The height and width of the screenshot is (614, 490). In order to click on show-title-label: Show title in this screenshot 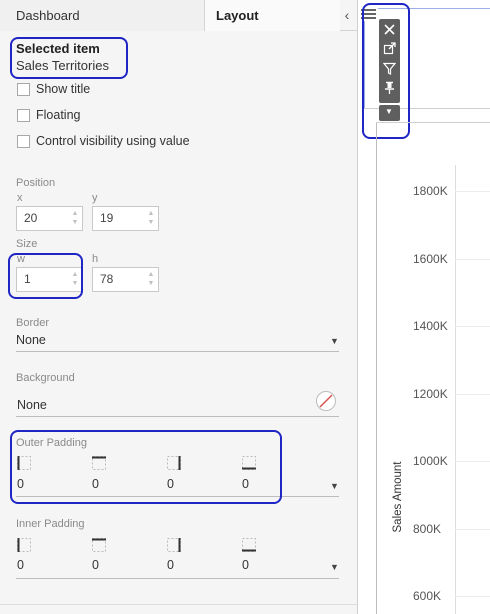, I will do `click(63, 89)`.